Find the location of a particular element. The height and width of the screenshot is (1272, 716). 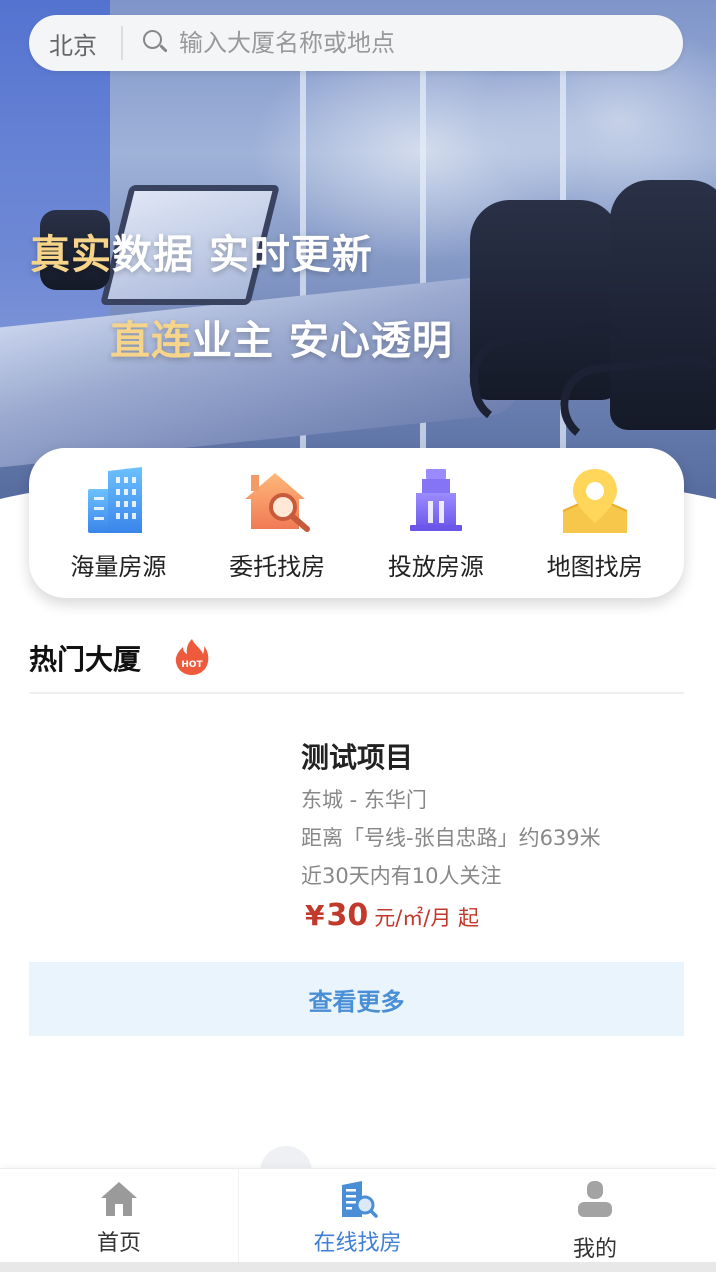

menu-label: 投放房源 is located at coordinates (435, 566).